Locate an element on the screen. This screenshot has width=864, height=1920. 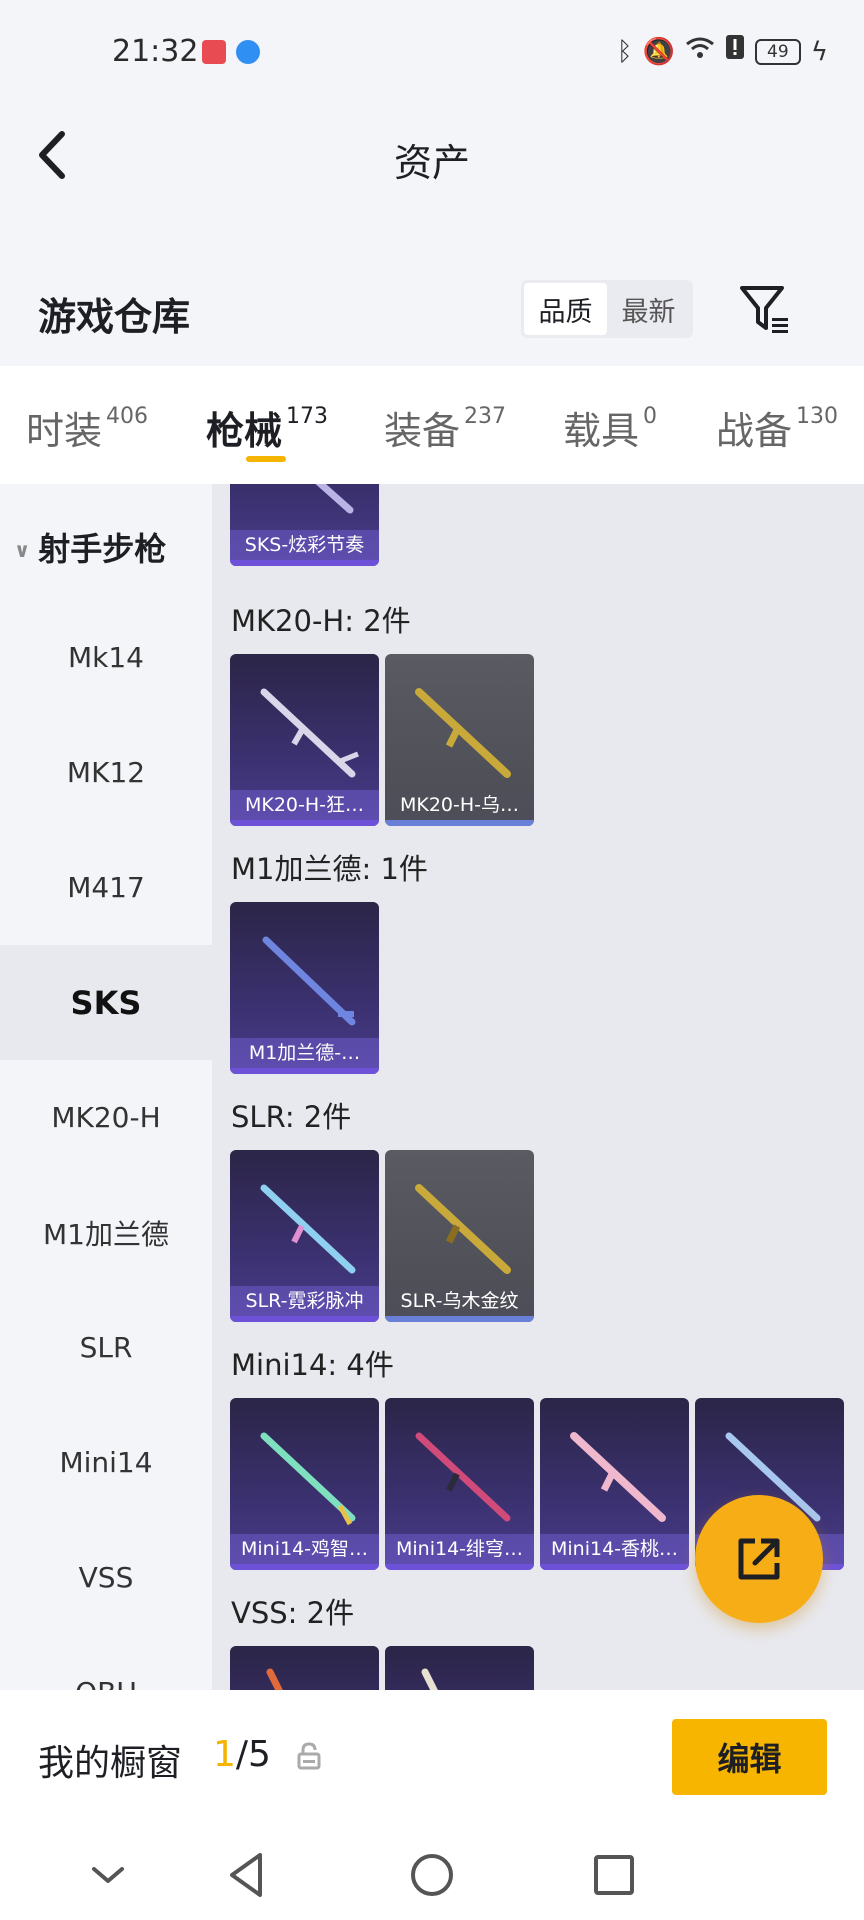
tab-outfits: 时装 406 is located at coordinates (87, 430).